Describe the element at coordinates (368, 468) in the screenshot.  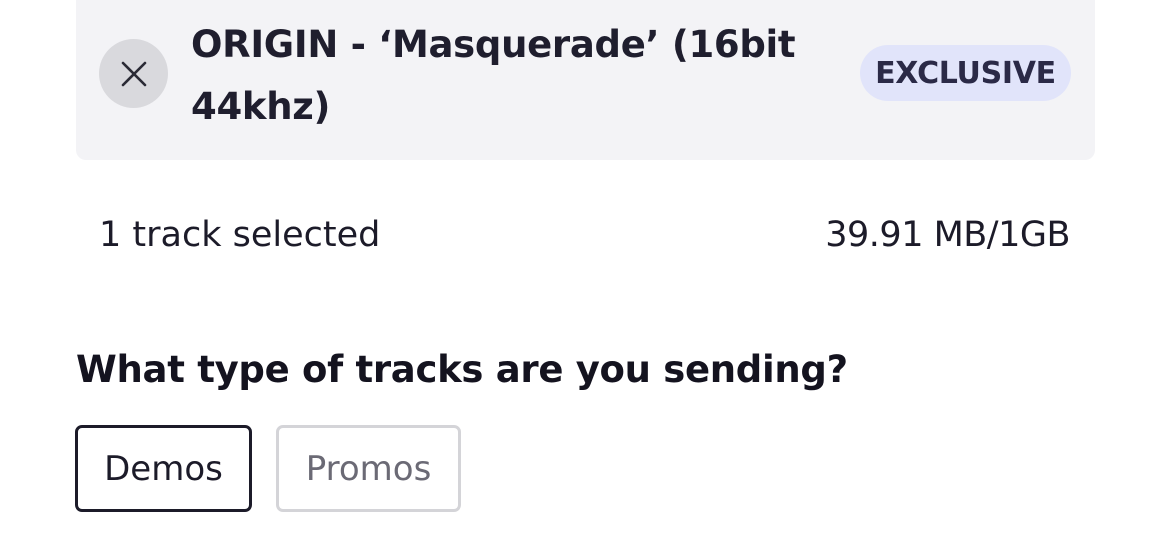
I see `promos-option-button: Promos` at that location.